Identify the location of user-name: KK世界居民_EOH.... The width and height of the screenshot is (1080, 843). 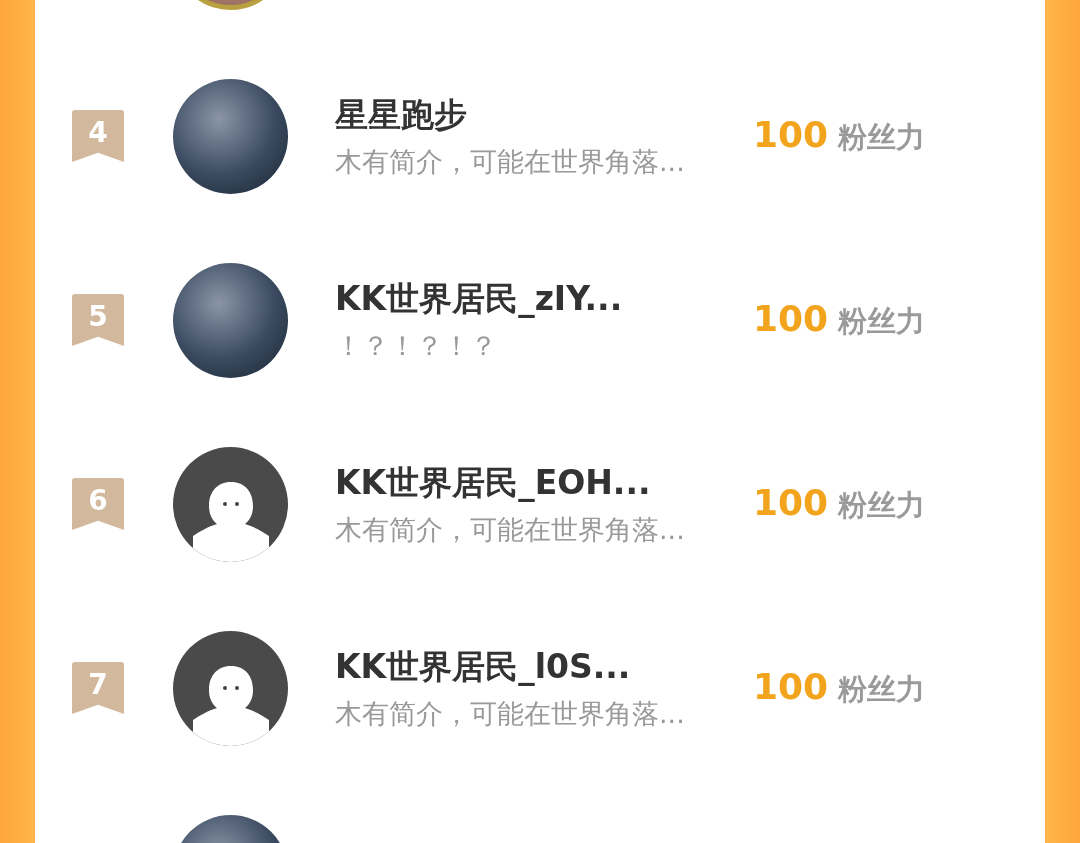
(493, 482).